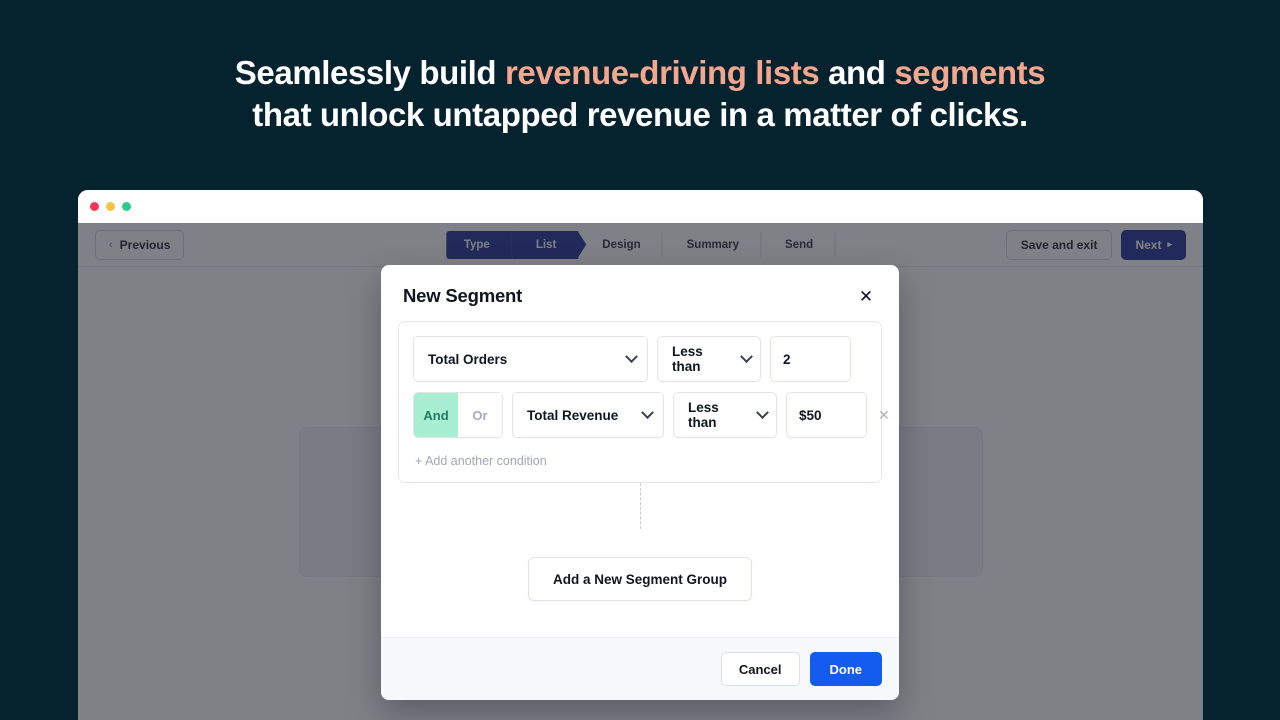 The width and height of the screenshot is (1280, 720). I want to click on condition-field-select: Total Orders, so click(530, 359).